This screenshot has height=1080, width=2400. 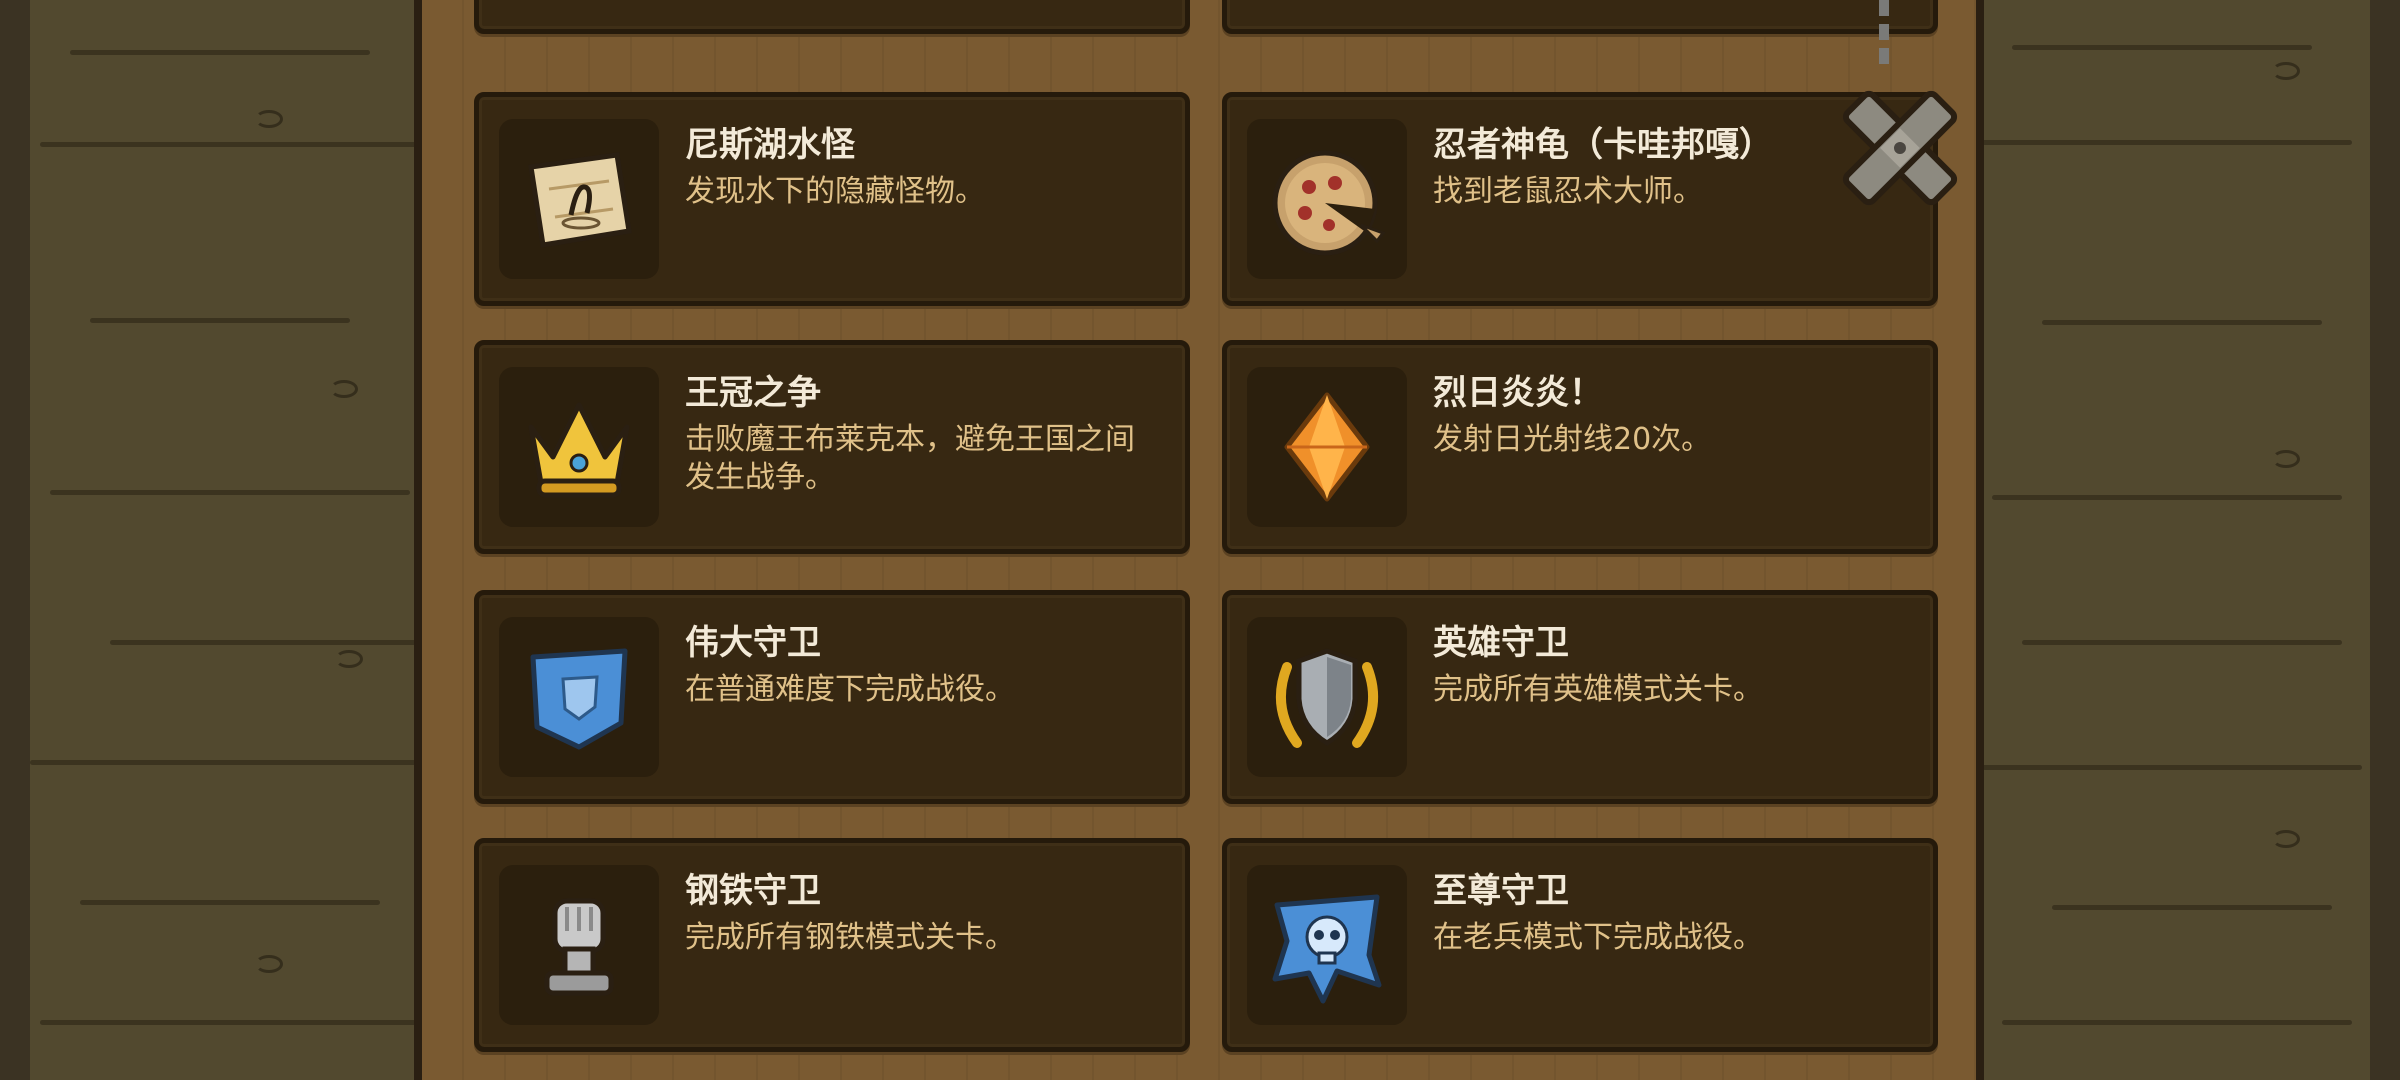 I want to click on achievement-card: 钢铁守卫 完成所有钢铁模式关卡。, so click(x=832, y=945).